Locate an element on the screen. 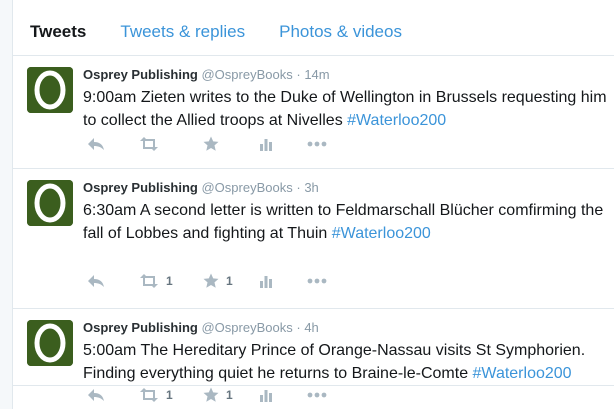  retweet-button is located at coordinates (171, 144).